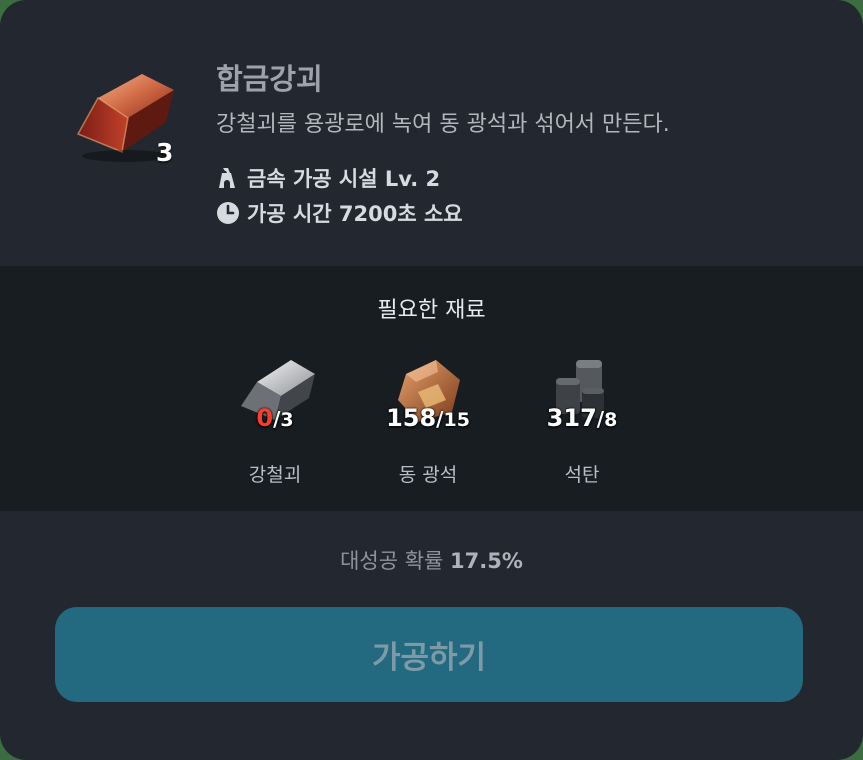 Image resolution: width=863 pixels, height=760 pixels. What do you see at coordinates (582, 475) in the screenshot?
I see `material-label: 석탄` at bounding box center [582, 475].